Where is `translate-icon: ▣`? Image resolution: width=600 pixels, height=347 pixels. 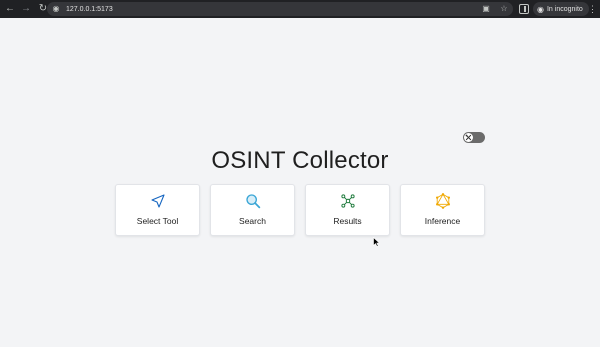
translate-icon: ▣ is located at coordinates (486, 9).